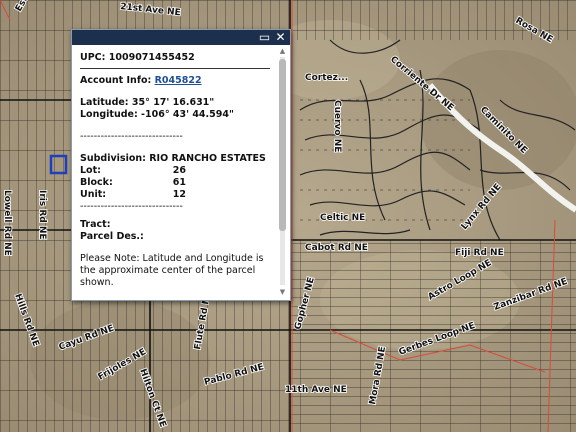 This screenshot has width=576, height=432. I want to click on lot-value: 26, so click(179, 170).